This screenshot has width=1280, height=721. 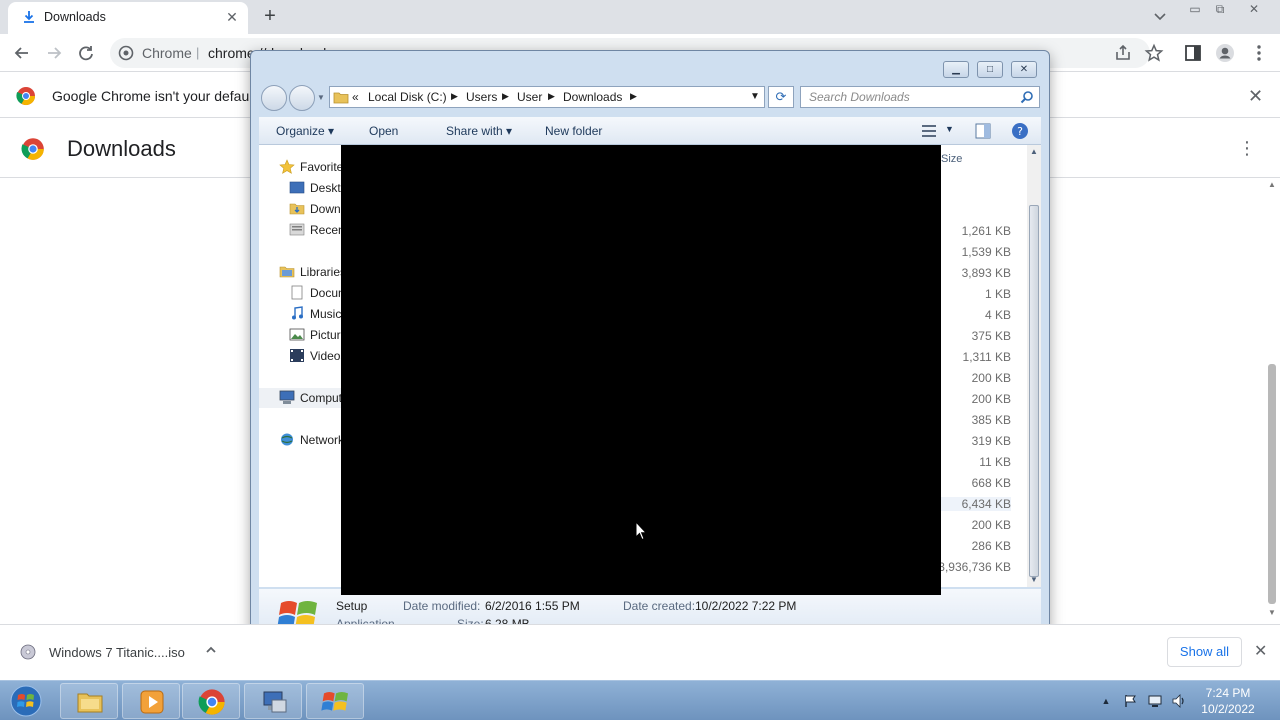 I want to click on open-button: Open, so click(x=383, y=131).